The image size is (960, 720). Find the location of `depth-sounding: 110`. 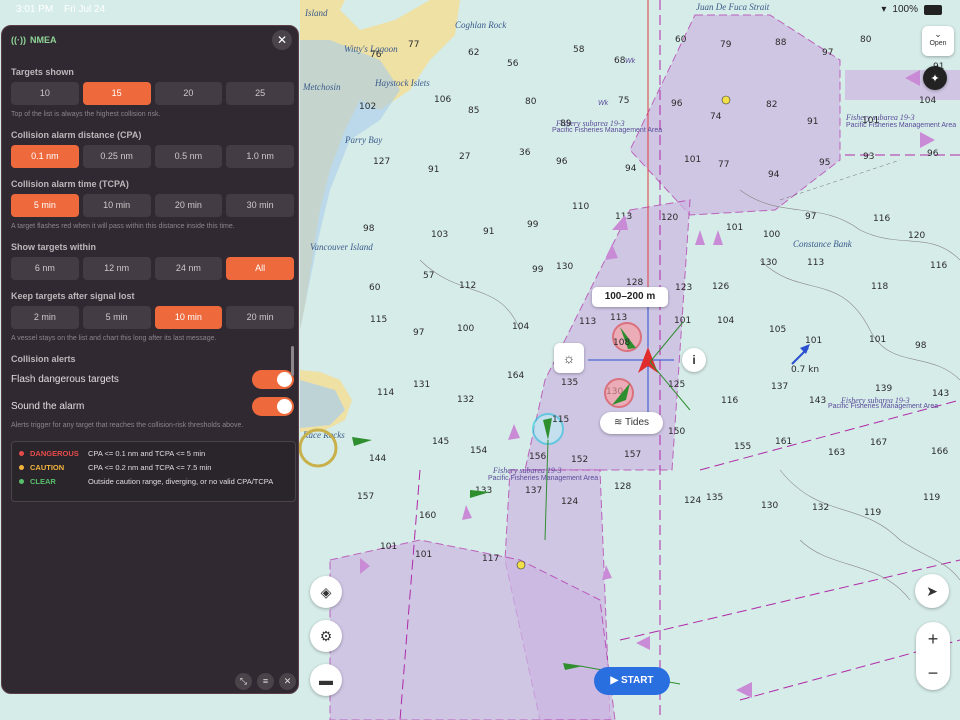

depth-sounding: 110 is located at coordinates (580, 207).